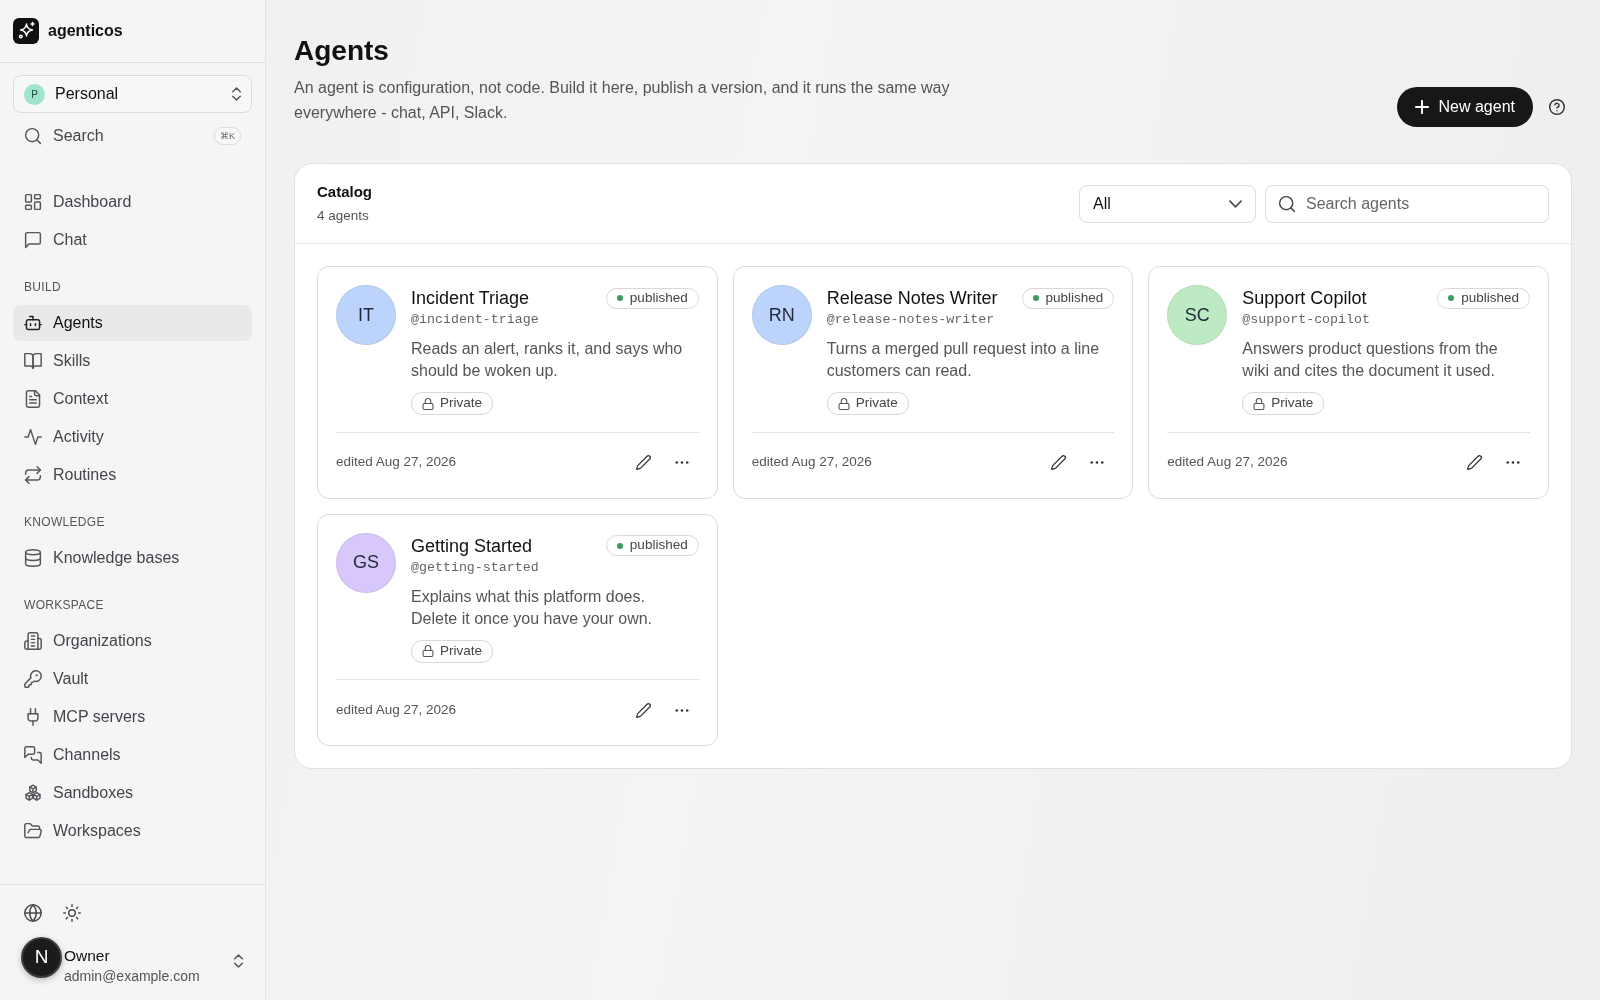 The image size is (1600, 1000). What do you see at coordinates (132, 94) in the screenshot?
I see `workspace-switcher: P Personal` at bounding box center [132, 94].